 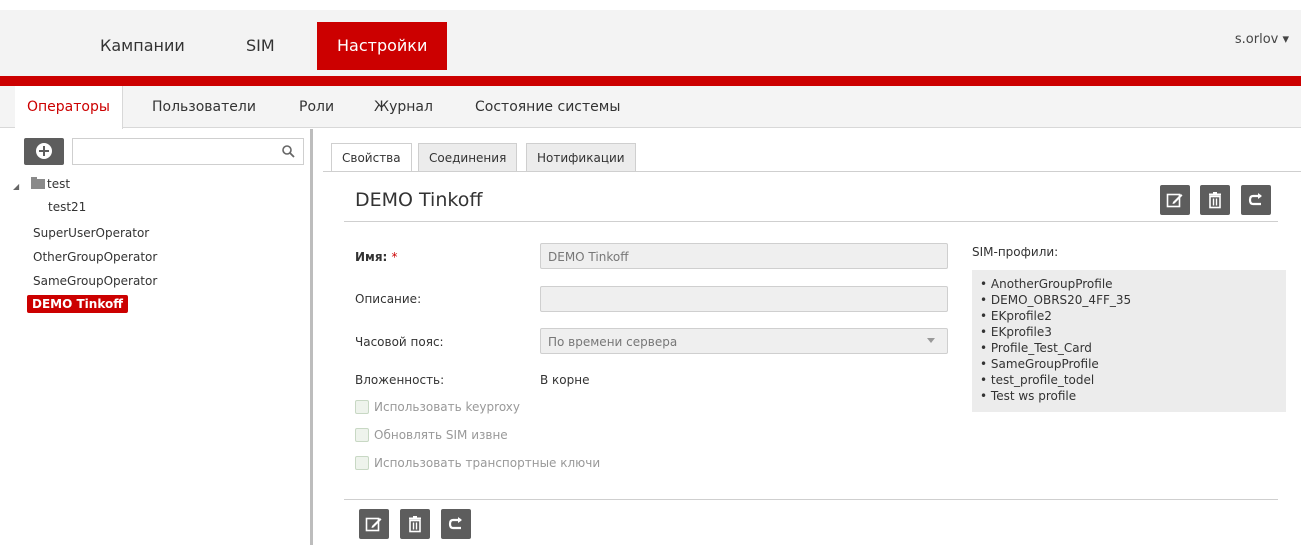 I want to click on tree-item-test21: test21, so click(x=67, y=207).